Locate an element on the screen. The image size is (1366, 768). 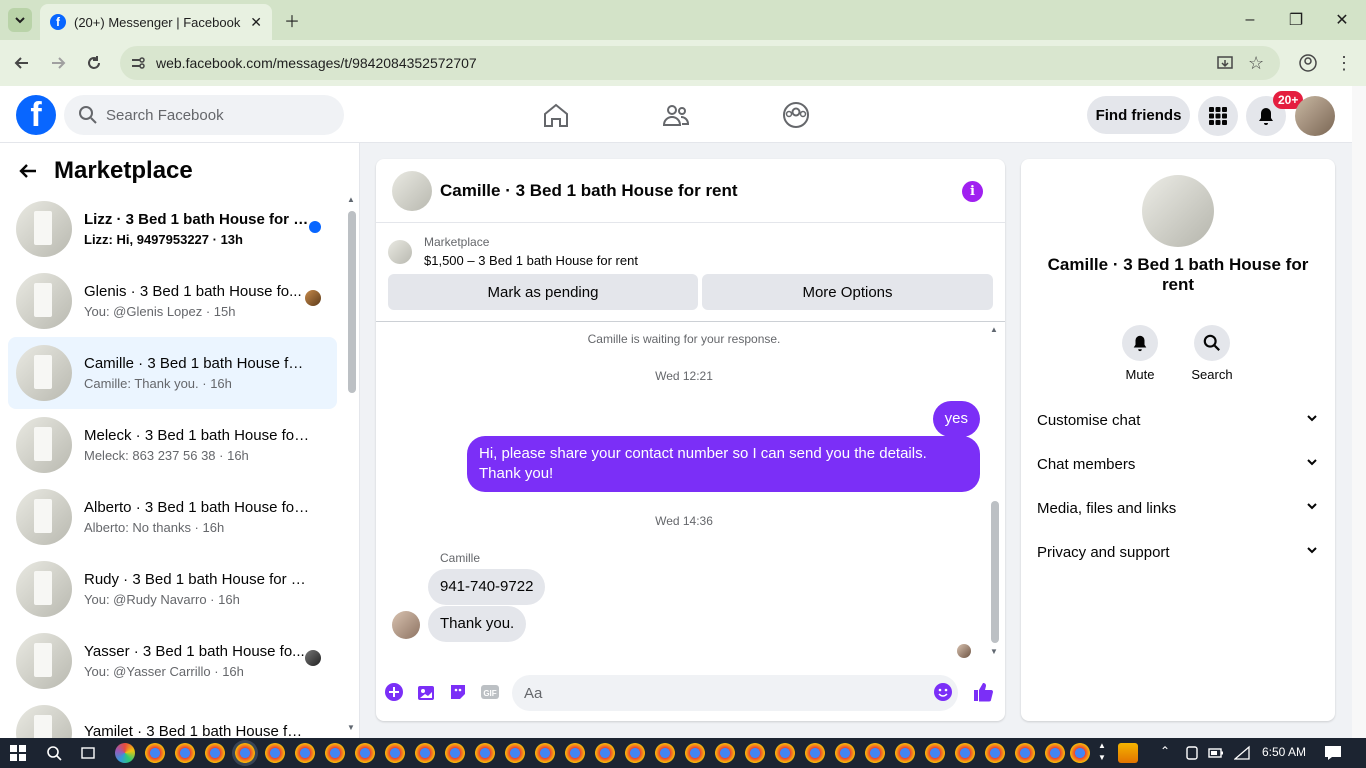
bookmark-star-icon: ☆ is located at coordinates (1256, 63).